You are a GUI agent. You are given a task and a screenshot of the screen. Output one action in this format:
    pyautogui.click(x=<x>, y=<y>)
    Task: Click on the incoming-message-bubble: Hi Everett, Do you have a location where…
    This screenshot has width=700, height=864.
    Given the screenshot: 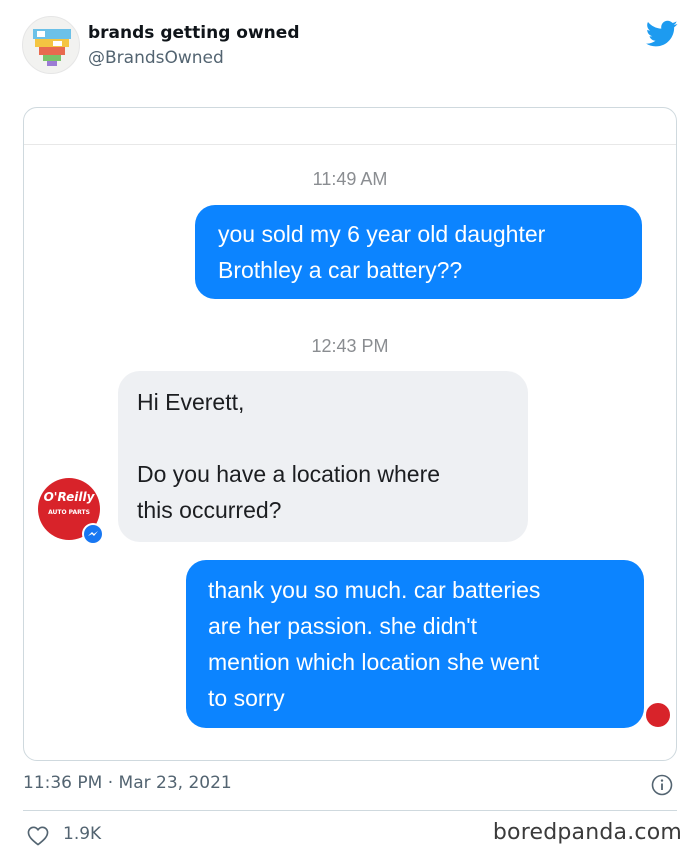 What is the action you would take?
    pyautogui.click(x=323, y=456)
    